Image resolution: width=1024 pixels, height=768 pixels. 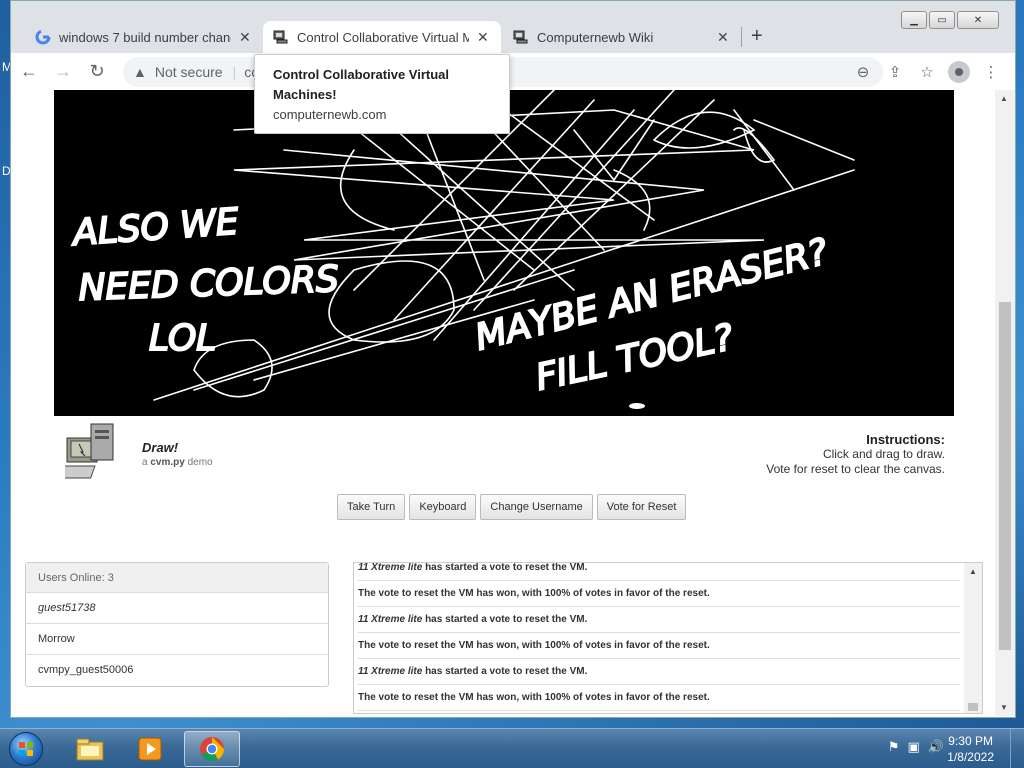 What do you see at coordinates (160, 447) in the screenshot?
I see `app-title: Draw!` at bounding box center [160, 447].